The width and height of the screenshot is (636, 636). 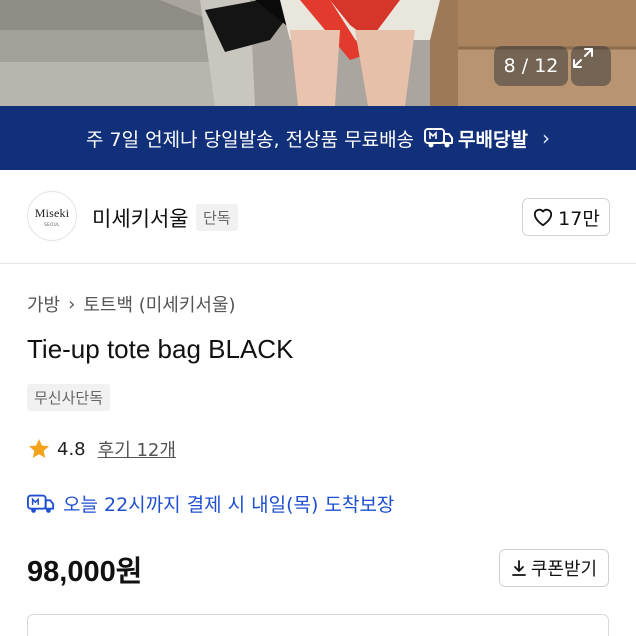 I want to click on brand-row: Miseki SEOUL 미세키서울 단독 17만, so click(x=318, y=217).